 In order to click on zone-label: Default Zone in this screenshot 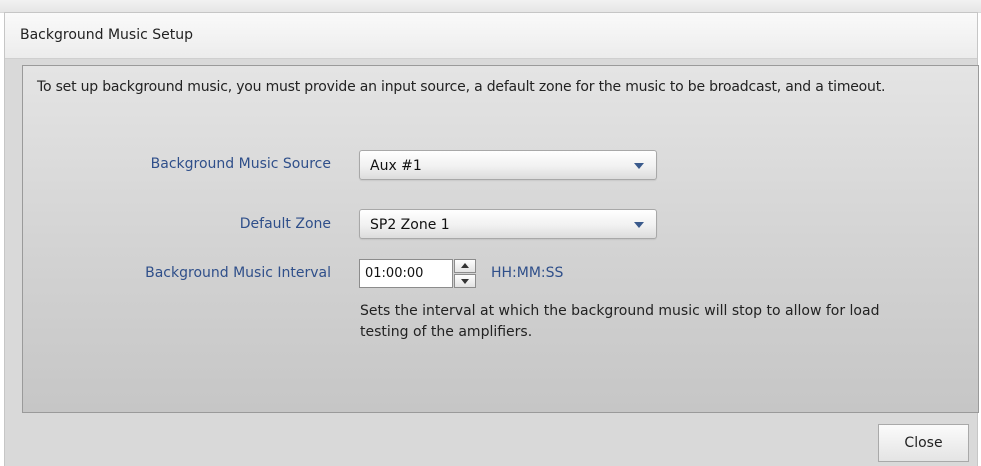, I will do `click(285, 224)`.